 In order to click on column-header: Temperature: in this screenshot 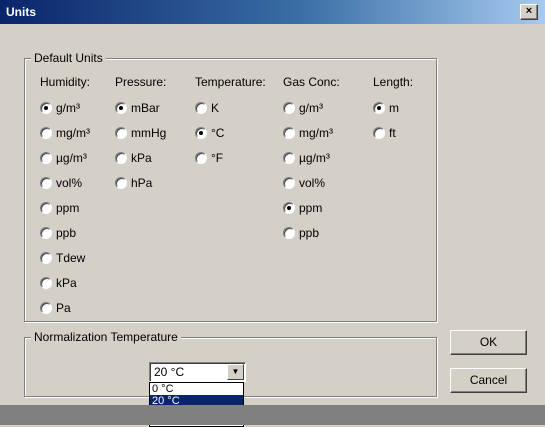, I will do `click(230, 82)`.